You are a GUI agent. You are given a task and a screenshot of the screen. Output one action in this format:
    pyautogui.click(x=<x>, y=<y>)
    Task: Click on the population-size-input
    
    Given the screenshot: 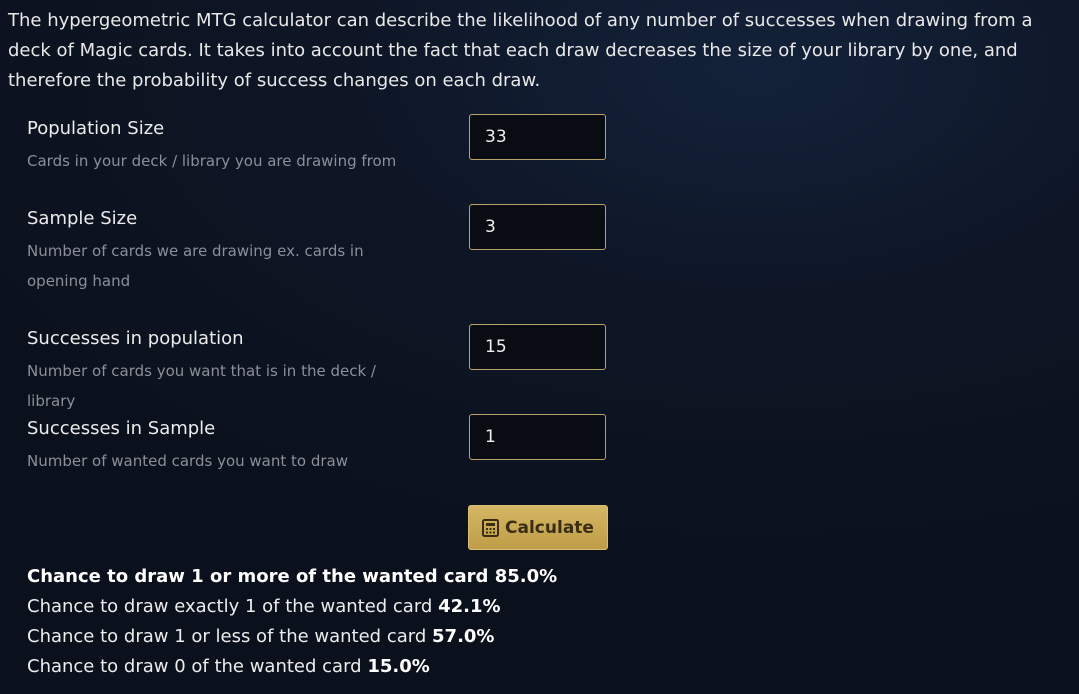 What is the action you would take?
    pyautogui.click(x=537, y=137)
    